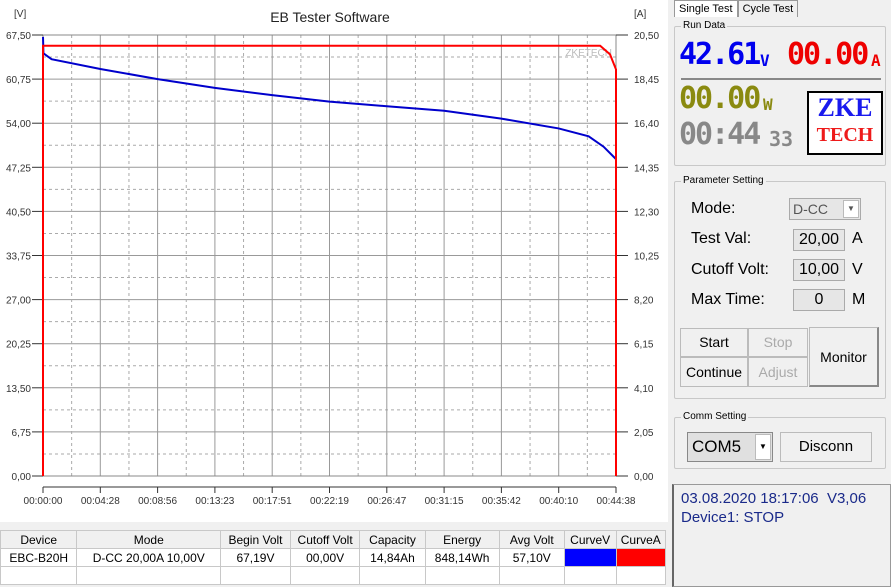  What do you see at coordinates (845, 107) in the screenshot?
I see `logo-top: ZKE` at bounding box center [845, 107].